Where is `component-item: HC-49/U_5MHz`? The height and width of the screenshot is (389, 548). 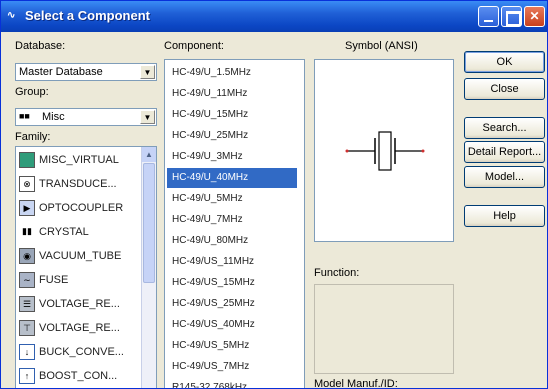
component-item: HC-49/U_5MHz is located at coordinates (232, 199).